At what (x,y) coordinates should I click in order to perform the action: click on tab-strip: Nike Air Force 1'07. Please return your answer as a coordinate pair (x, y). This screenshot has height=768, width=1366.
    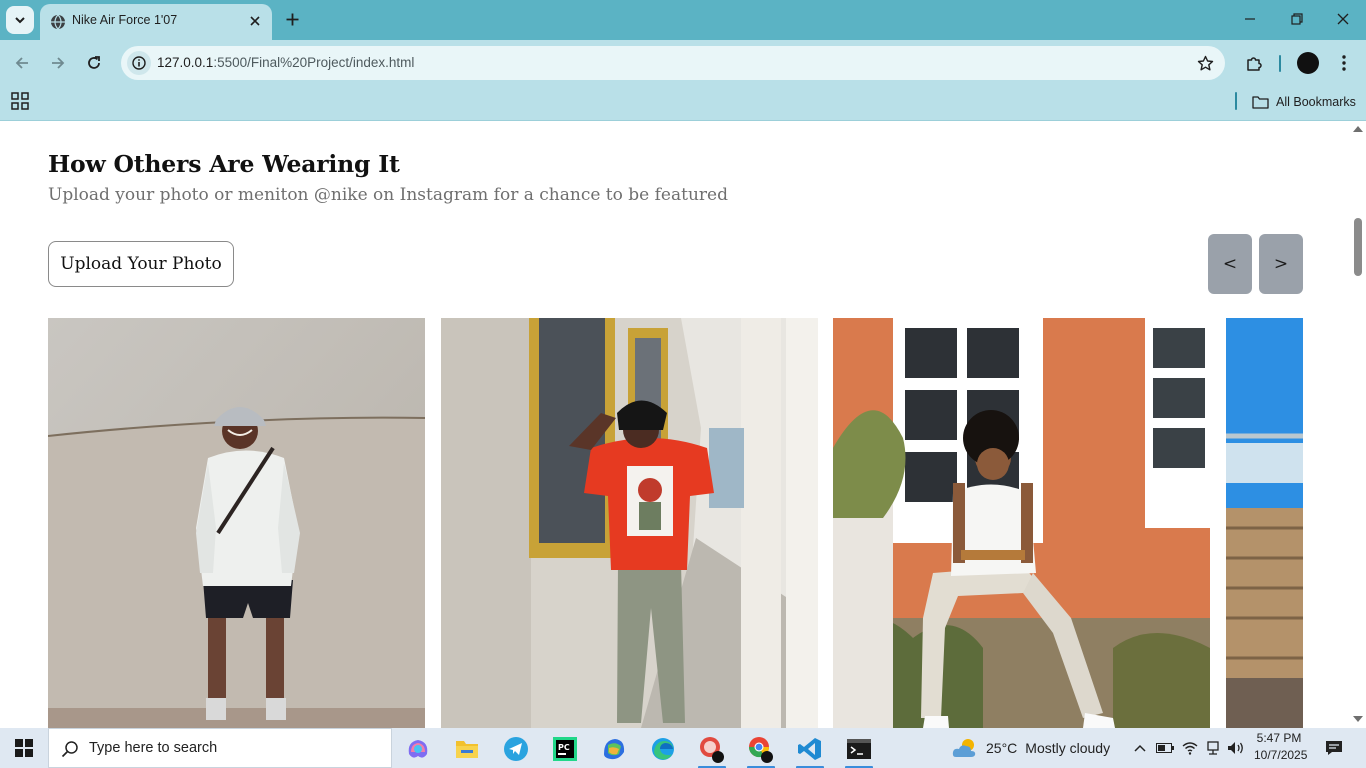
    Looking at the image, I should click on (683, 20).